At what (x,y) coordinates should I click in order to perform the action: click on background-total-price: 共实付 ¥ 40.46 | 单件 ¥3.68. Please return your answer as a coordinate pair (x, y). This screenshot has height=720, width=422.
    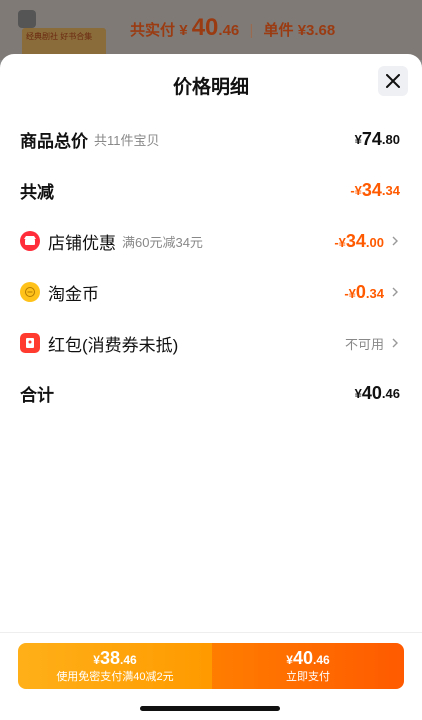
    Looking at the image, I should click on (233, 27).